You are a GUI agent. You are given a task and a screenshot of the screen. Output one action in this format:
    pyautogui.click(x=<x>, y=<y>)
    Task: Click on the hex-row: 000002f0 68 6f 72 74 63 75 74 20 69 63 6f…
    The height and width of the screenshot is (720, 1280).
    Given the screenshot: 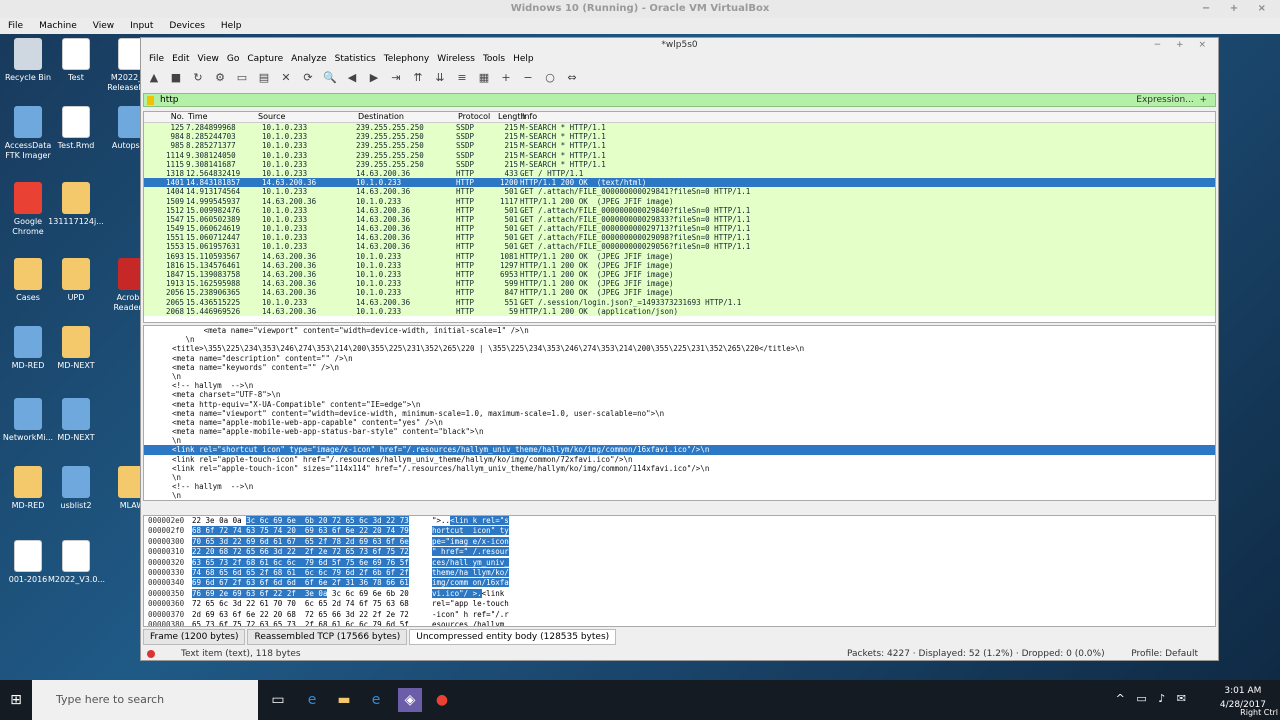 What is the action you would take?
    pyautogui.click(x=679, y=531)
    